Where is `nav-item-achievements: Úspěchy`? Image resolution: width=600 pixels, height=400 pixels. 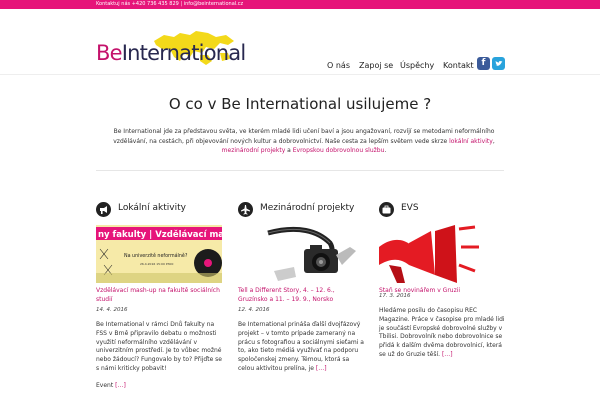 nav-item-achievements: Úspěchy is located at coordinates (417, 65).